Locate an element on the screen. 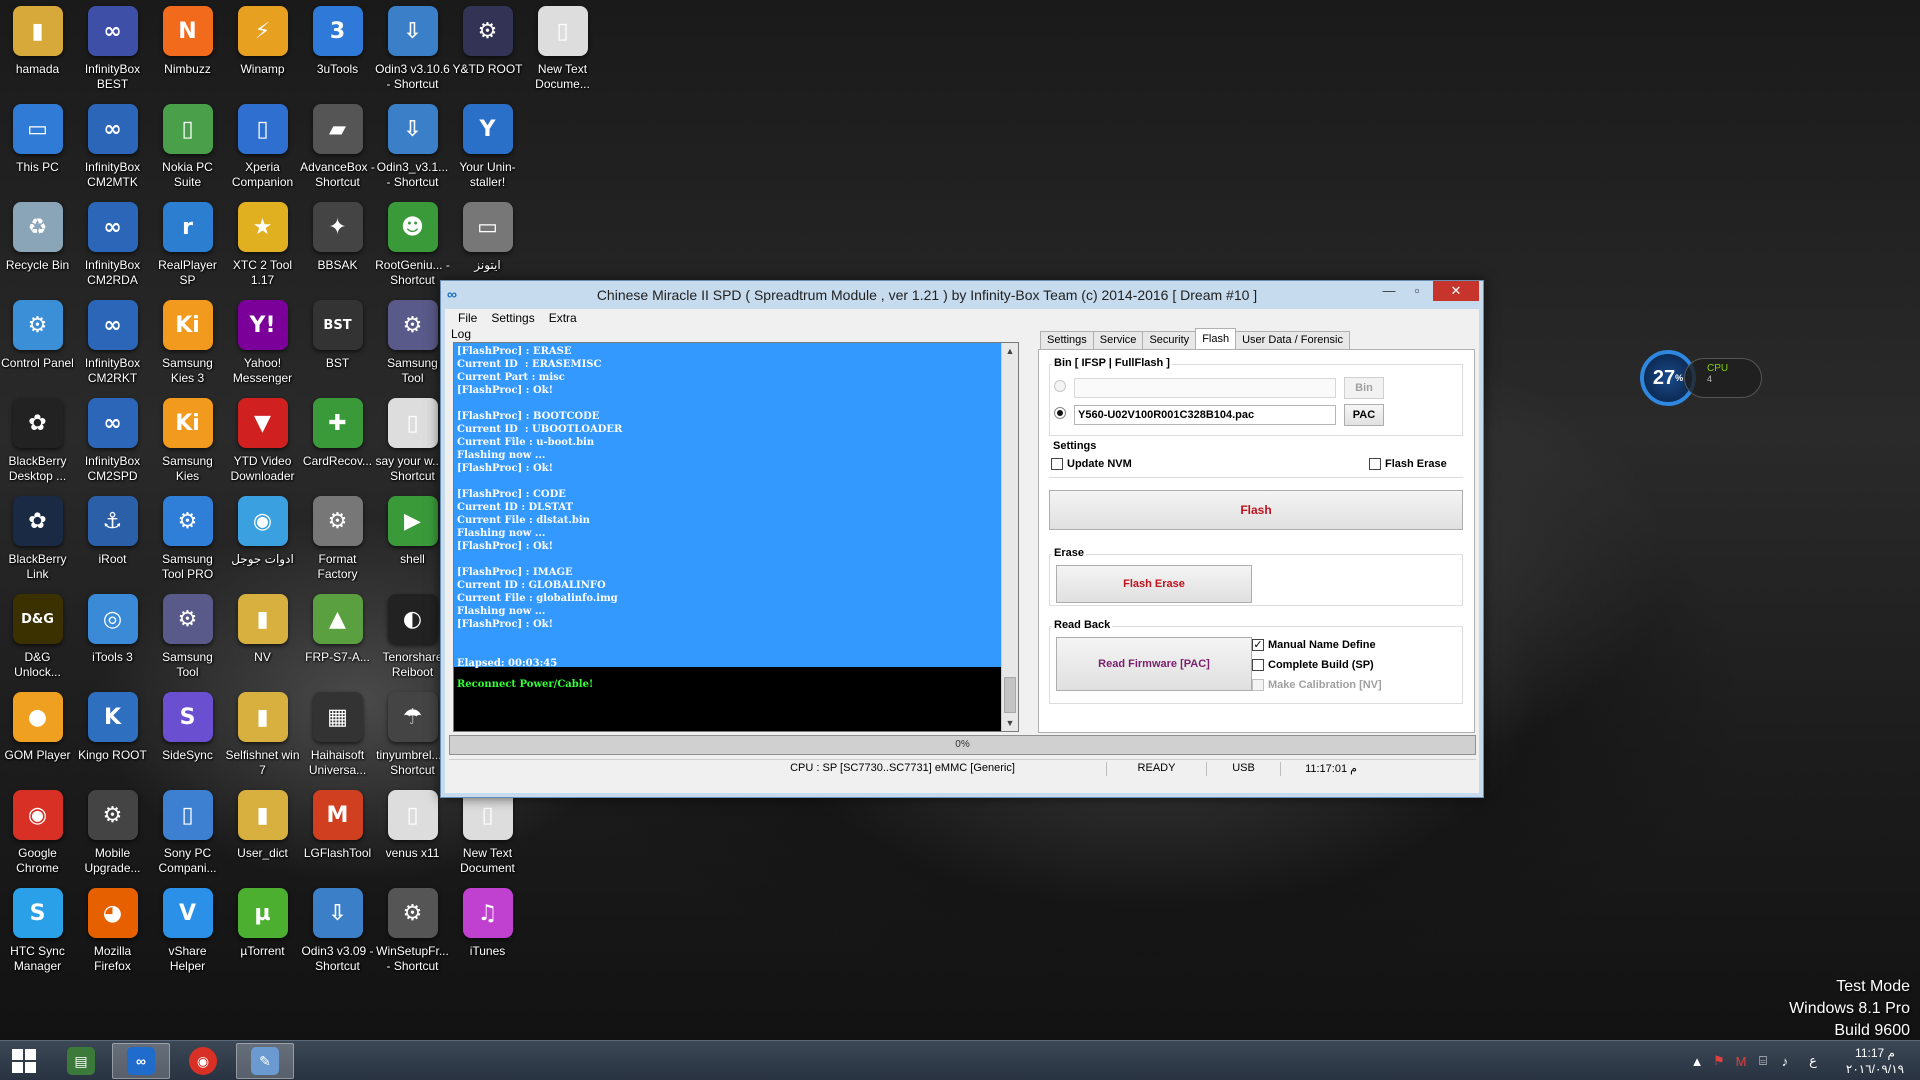 This screenshot has width=1920, height=1080. desktop-icon: ♫ iTunes is located at coordinates (487, 931).